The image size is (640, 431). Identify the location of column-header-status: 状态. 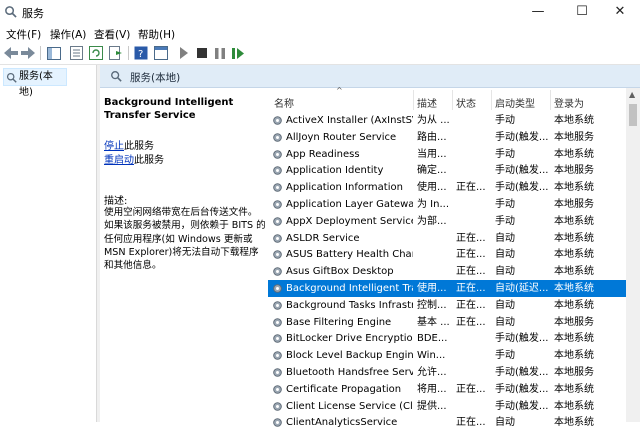
(466, 102).